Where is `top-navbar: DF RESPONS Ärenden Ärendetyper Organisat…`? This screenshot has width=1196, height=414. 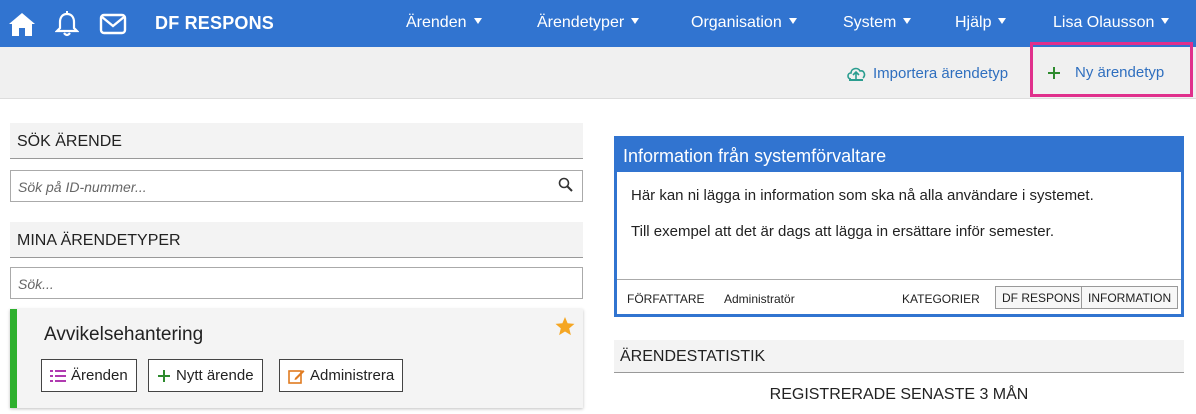
top-navbar: DF RESPONS Ärenden Ärendetyper Organisat… is located at coordinates (598, 23).